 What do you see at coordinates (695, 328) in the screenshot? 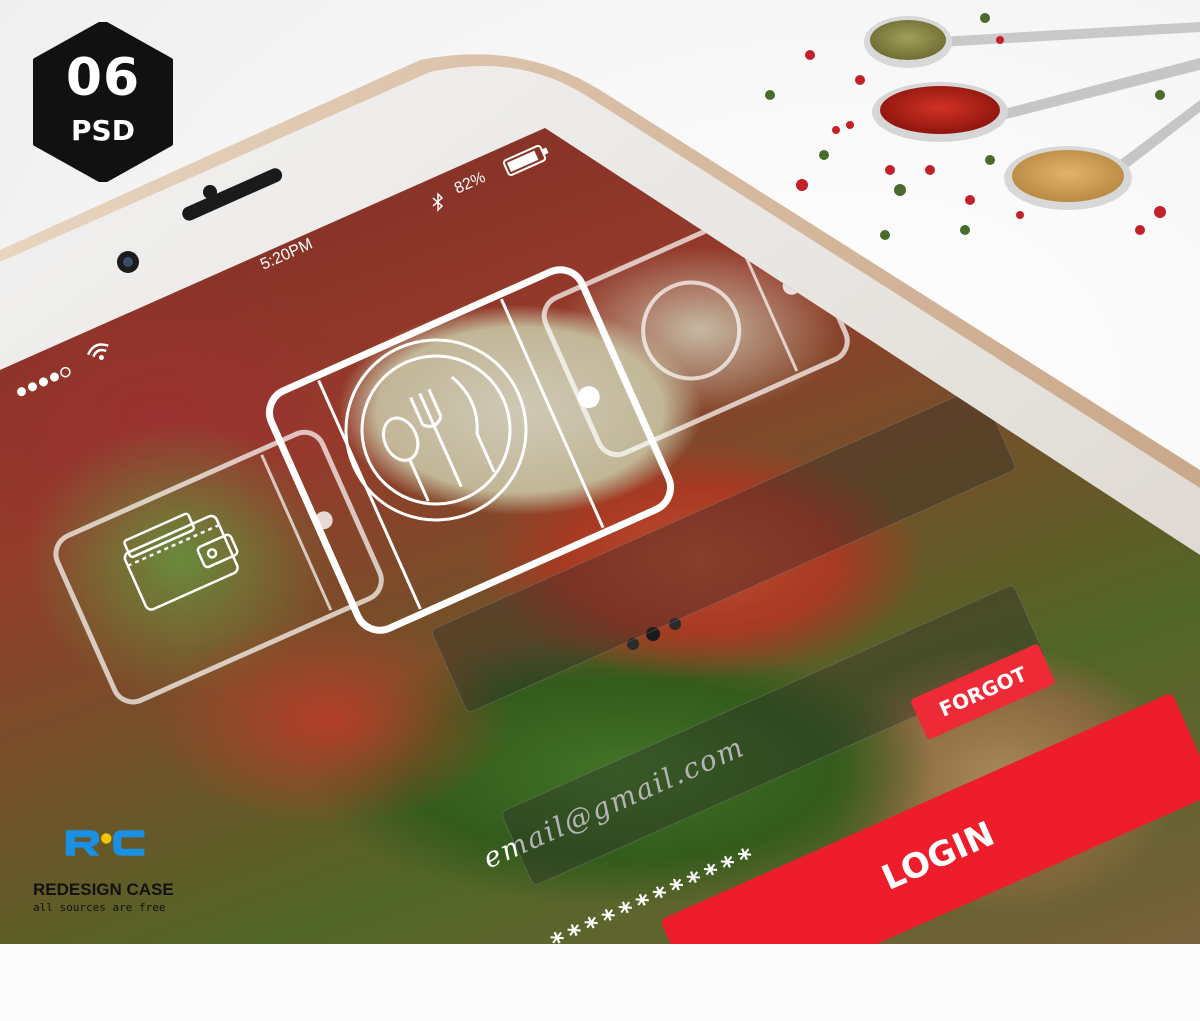
I see `onboarding-slide-right` at bounding box center [695, 328].